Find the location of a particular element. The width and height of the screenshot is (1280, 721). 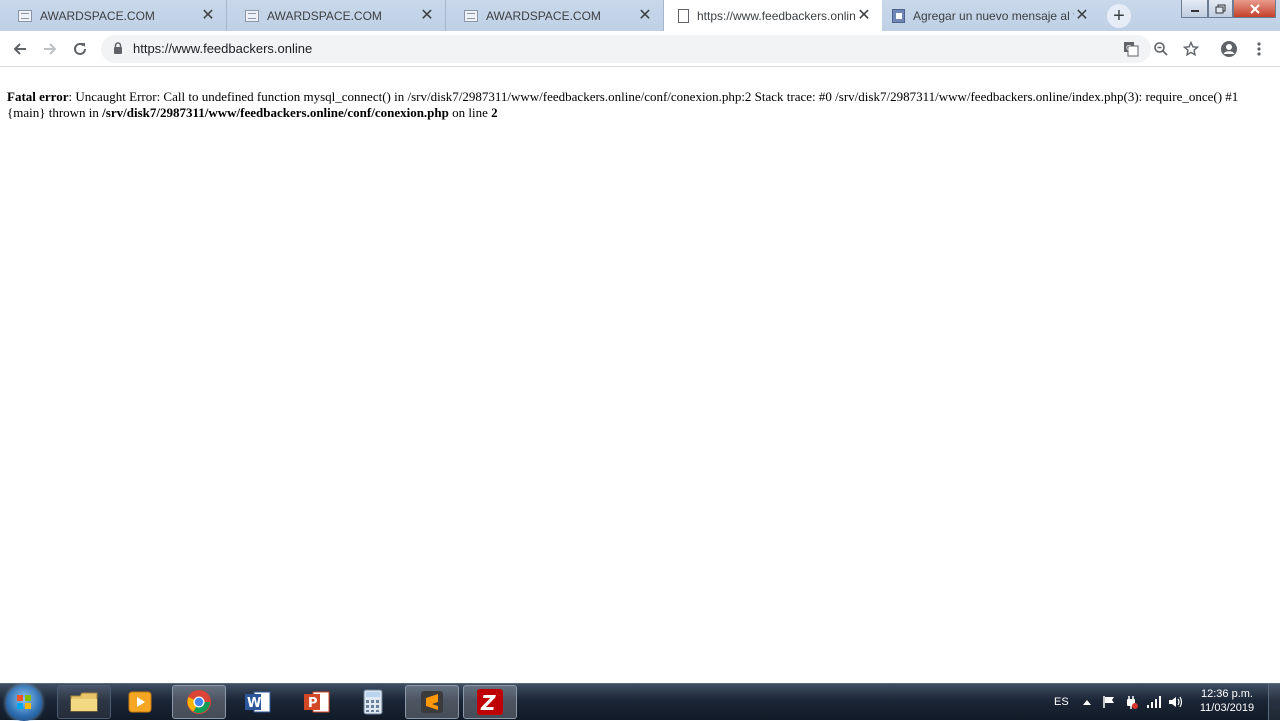

language-indicator: ES is located at coordinates (1061, 702).